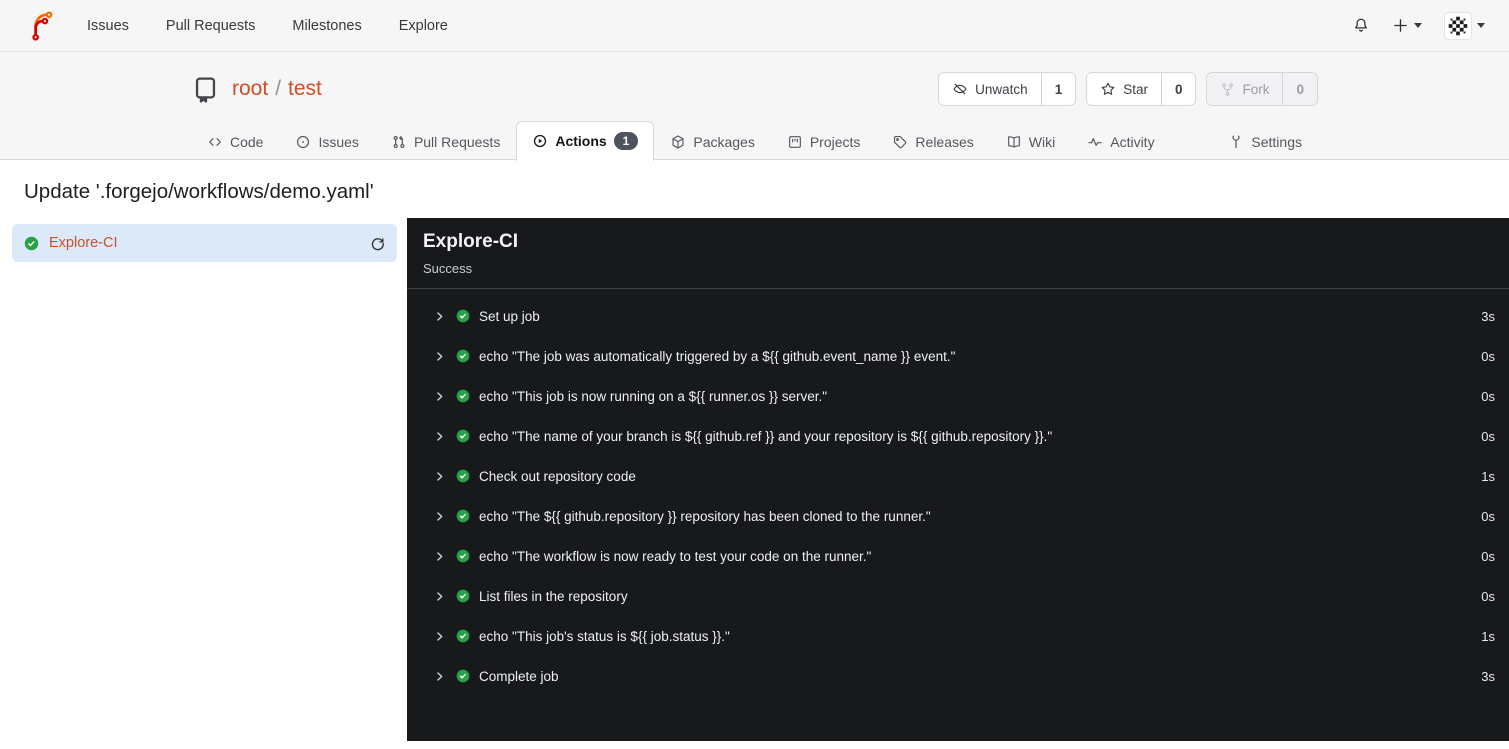 Image resolution: width=1509 pixels, height=749 pixels. What do you see at coordinates (958, 316) in the screenshot?
I see `step-row: Set up job 3s` at bounding box center [958, 316].